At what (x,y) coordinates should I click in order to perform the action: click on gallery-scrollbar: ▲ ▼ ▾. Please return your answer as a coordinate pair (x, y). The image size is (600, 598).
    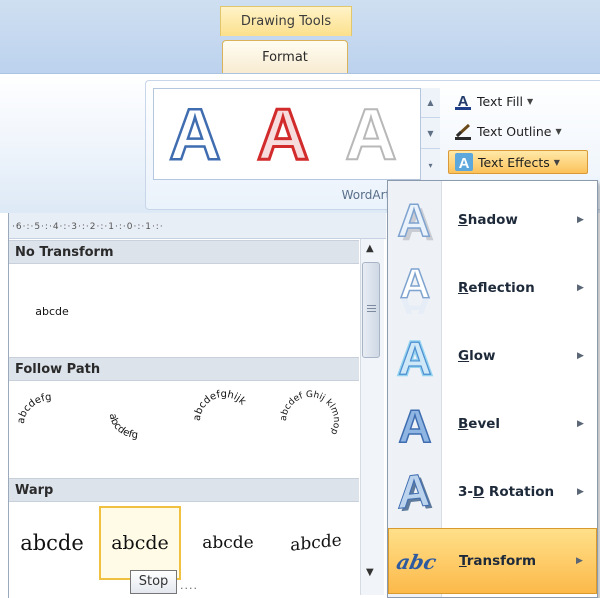
    Looking at the image, I should click on (430, 134).